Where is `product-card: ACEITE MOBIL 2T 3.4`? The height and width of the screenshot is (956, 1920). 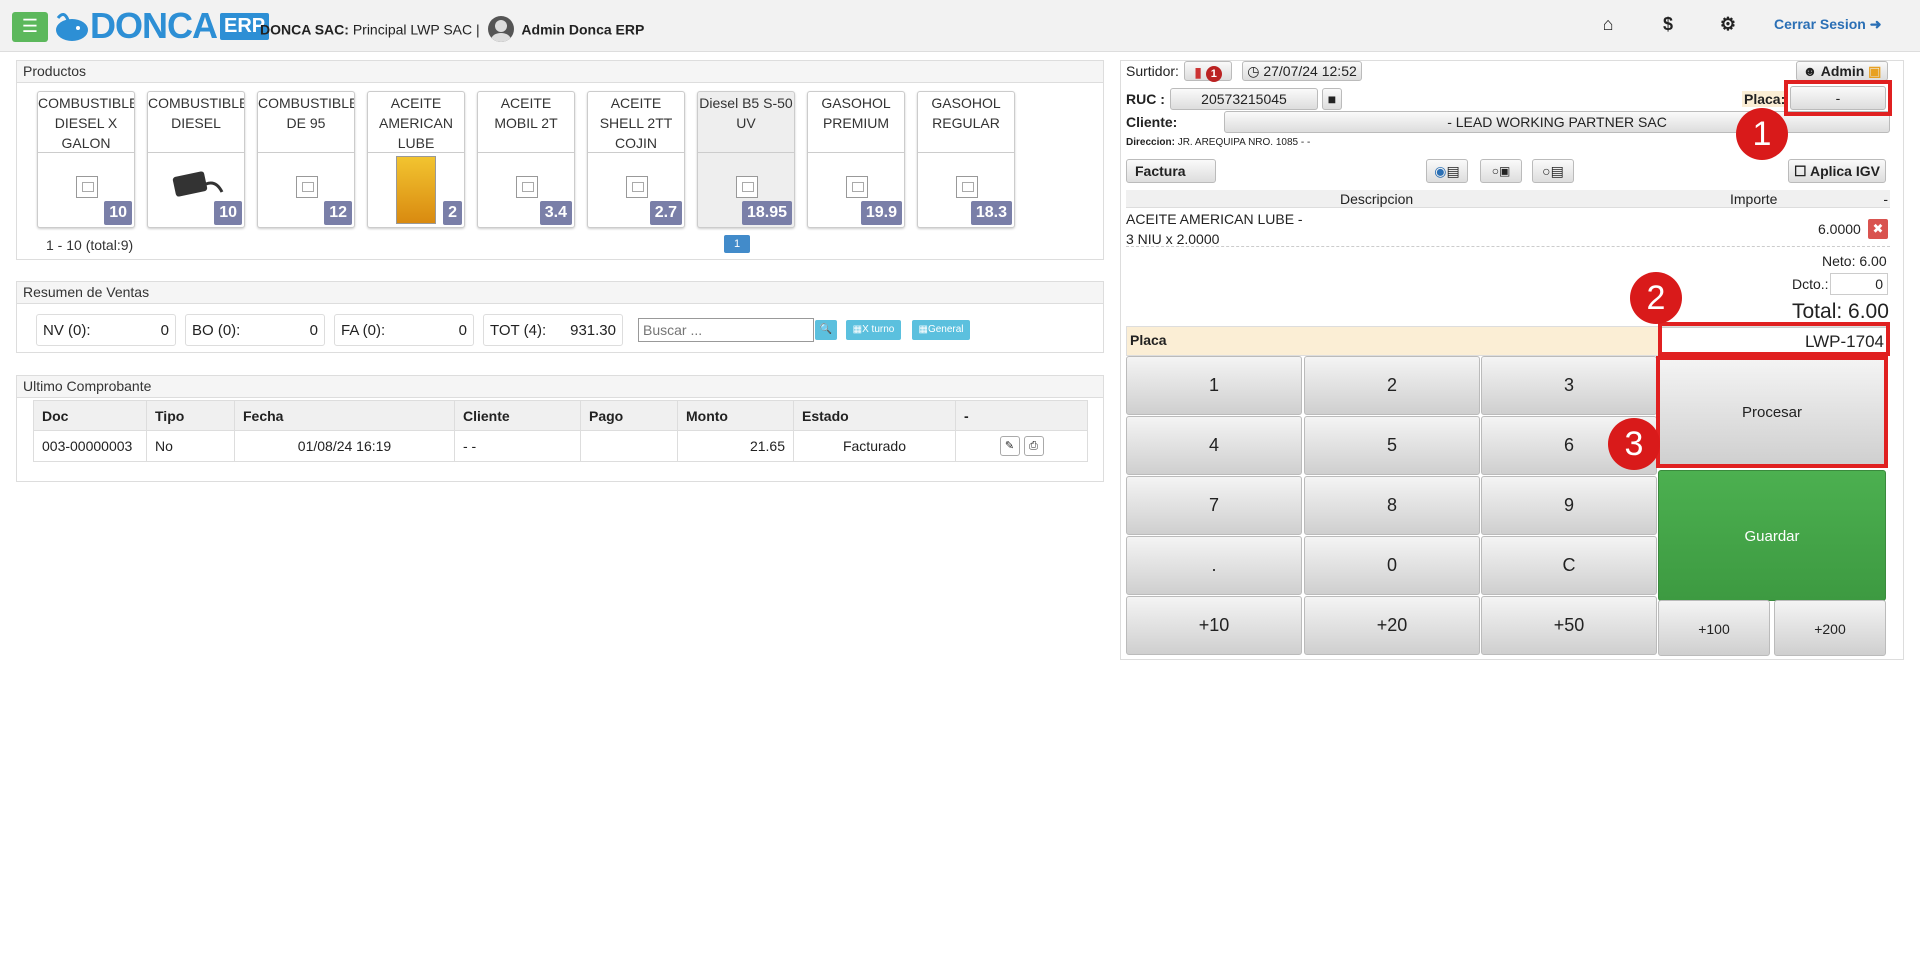
product-card: ACEITE MOBIL 2T 3.4 is located at coordinates (526, 159).